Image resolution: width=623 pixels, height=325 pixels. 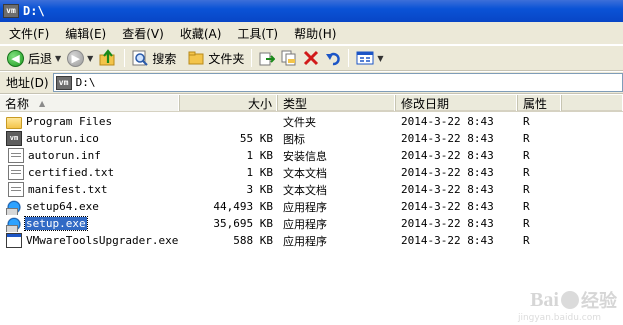 I want to click on column-header-name-label: 名称, so click(x=17, y=103).